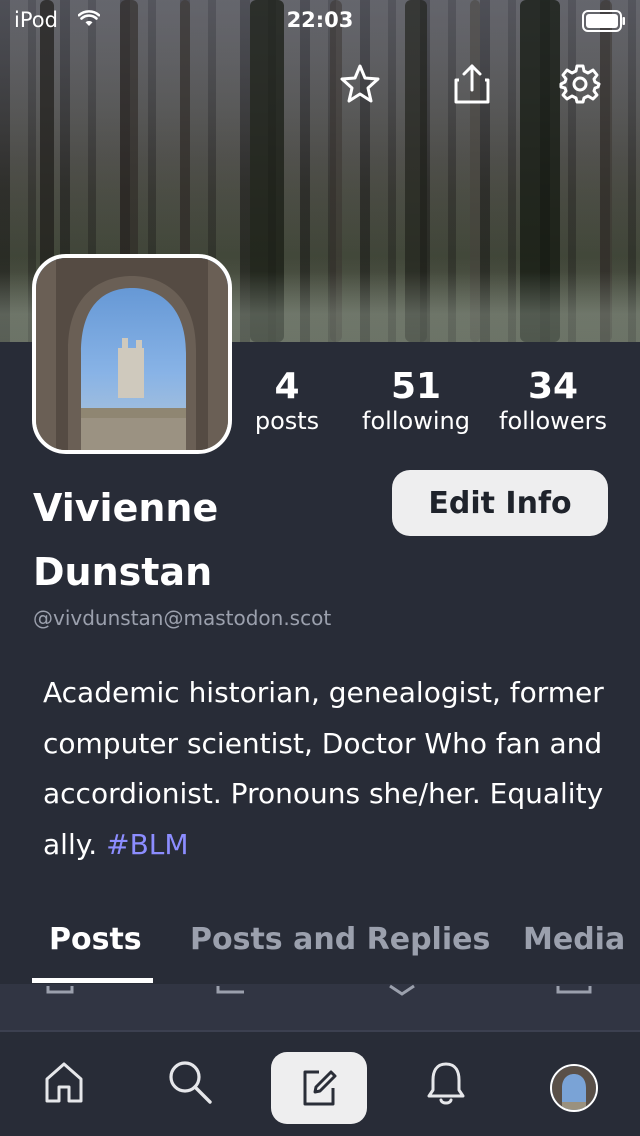  What do you see at coordinates (500, 503) in the screenshot?
I see `edit-info-button: Edit Info` at bounding box center [500, 503].